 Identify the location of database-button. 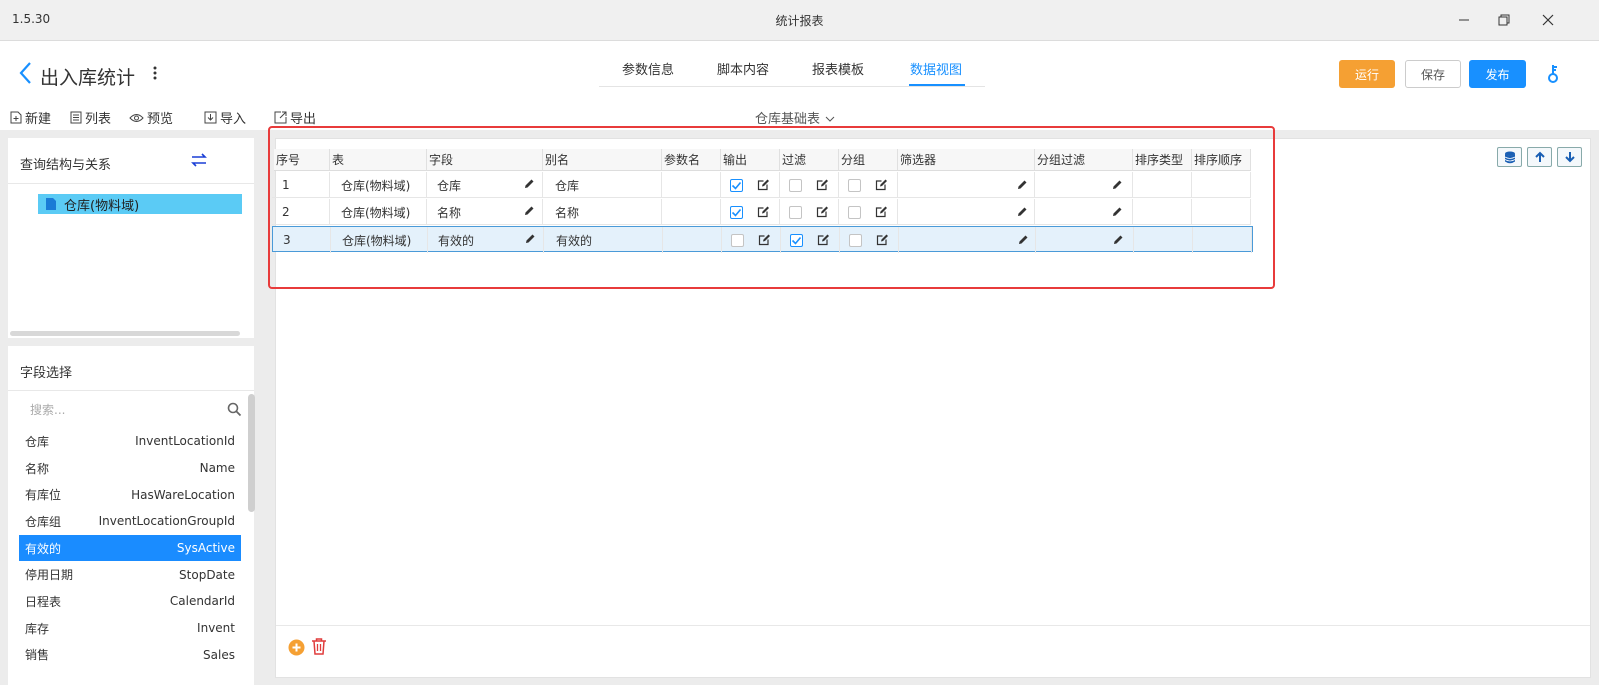
(1509, 157).